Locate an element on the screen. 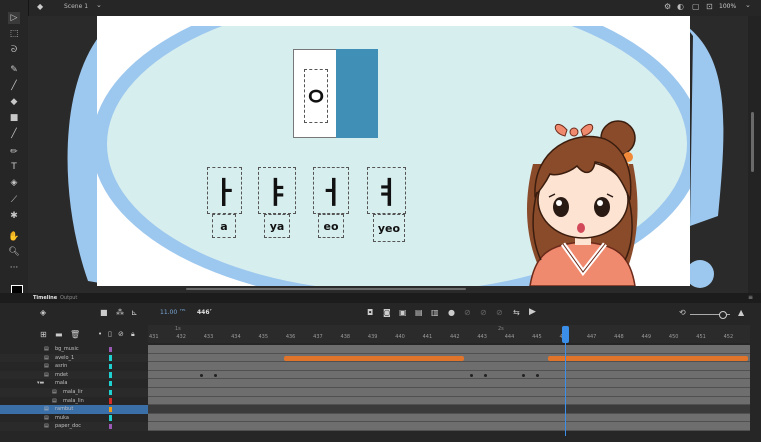  mountain-large-icon: ▲ is located at coordinates (741, 312).